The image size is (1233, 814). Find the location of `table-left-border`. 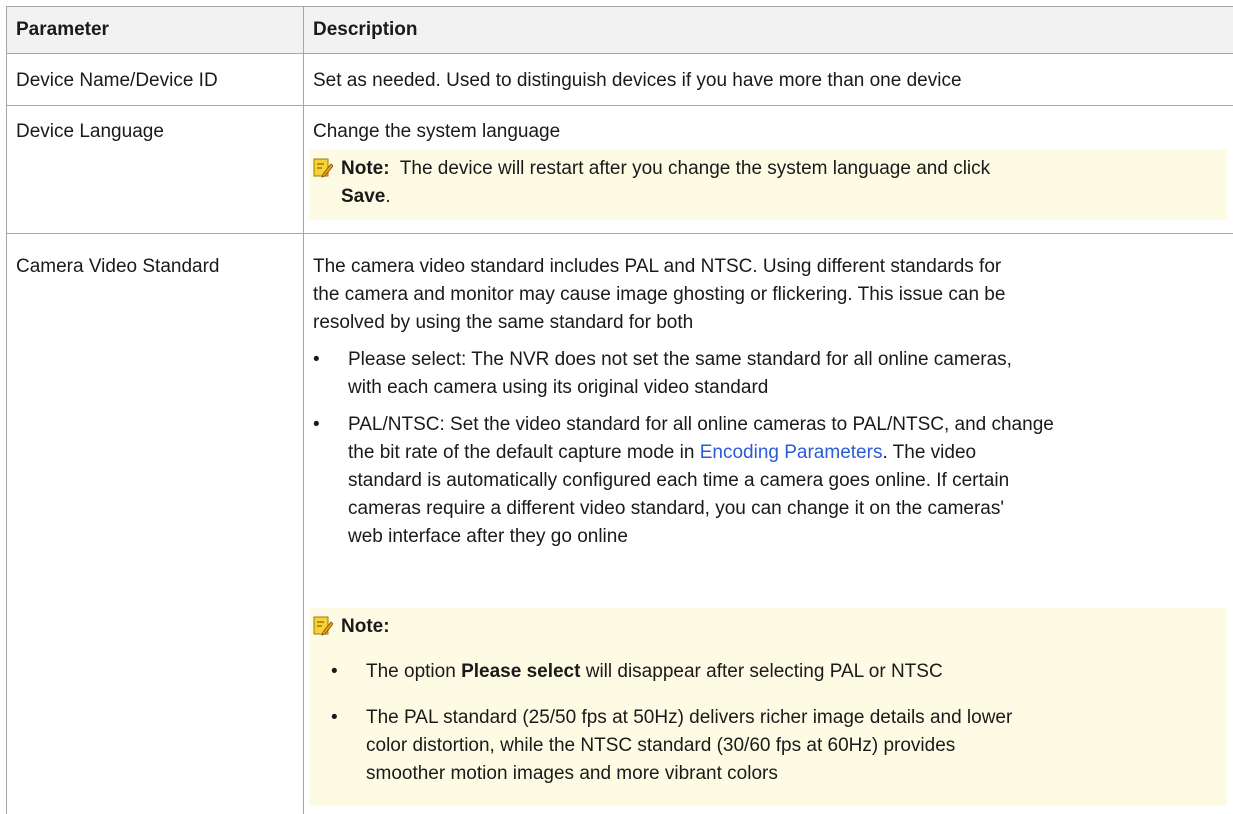

table-left-border is located at coordinates (6, 410).